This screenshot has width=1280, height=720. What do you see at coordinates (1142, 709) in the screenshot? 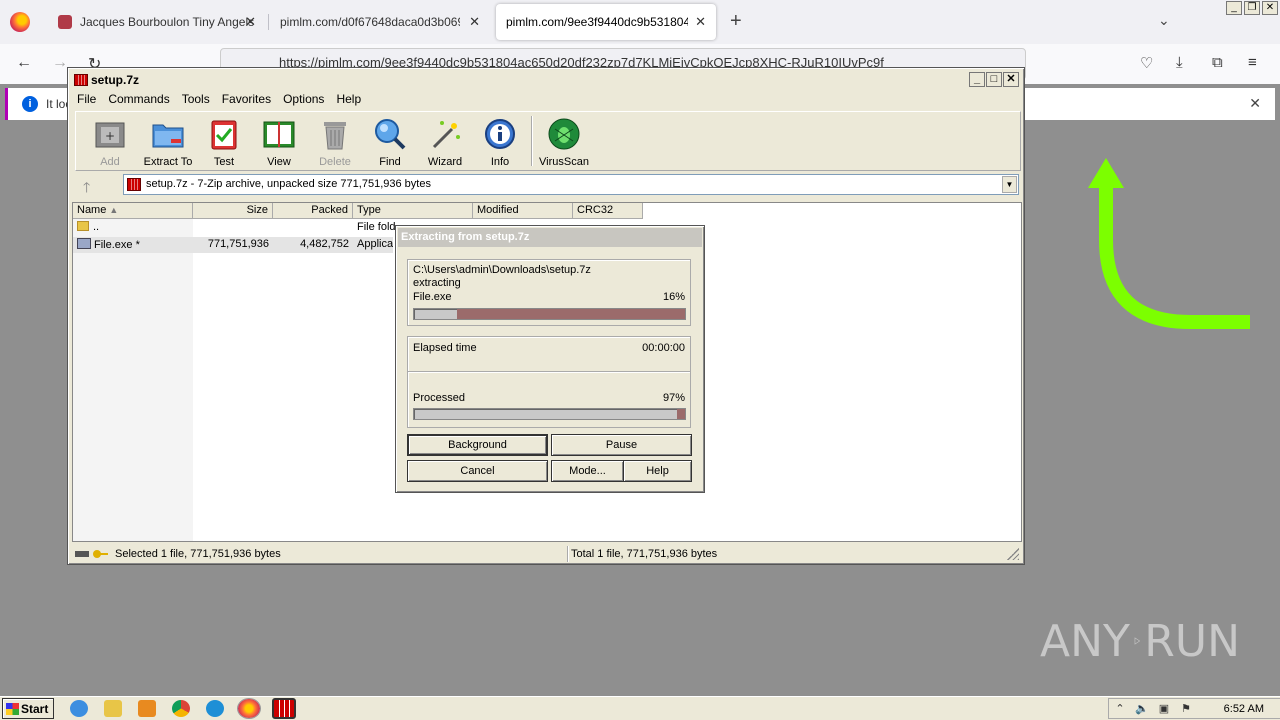
I see `volume-icon: 🔈` at bounding box center [1142, 709].